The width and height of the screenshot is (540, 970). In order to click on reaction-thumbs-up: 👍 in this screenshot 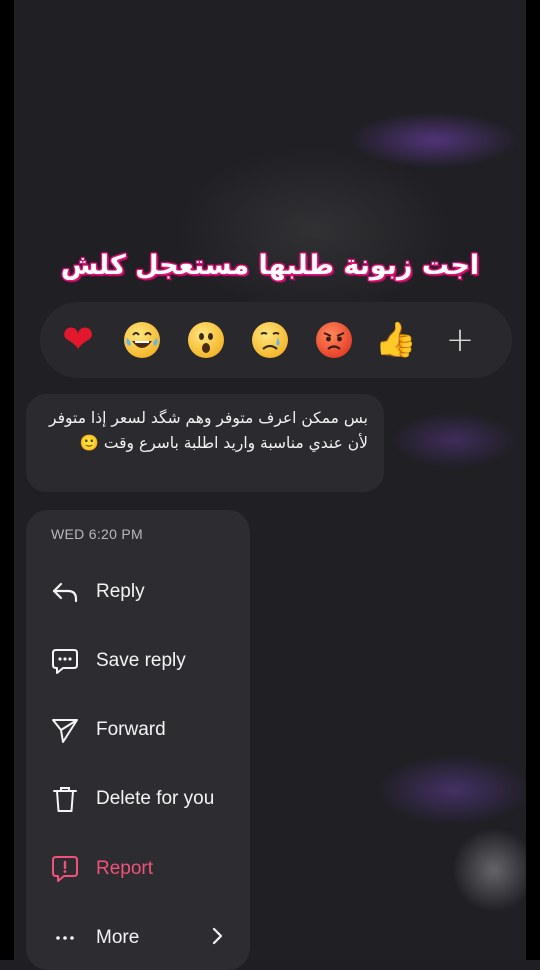, I will do `click(396, 340)`.